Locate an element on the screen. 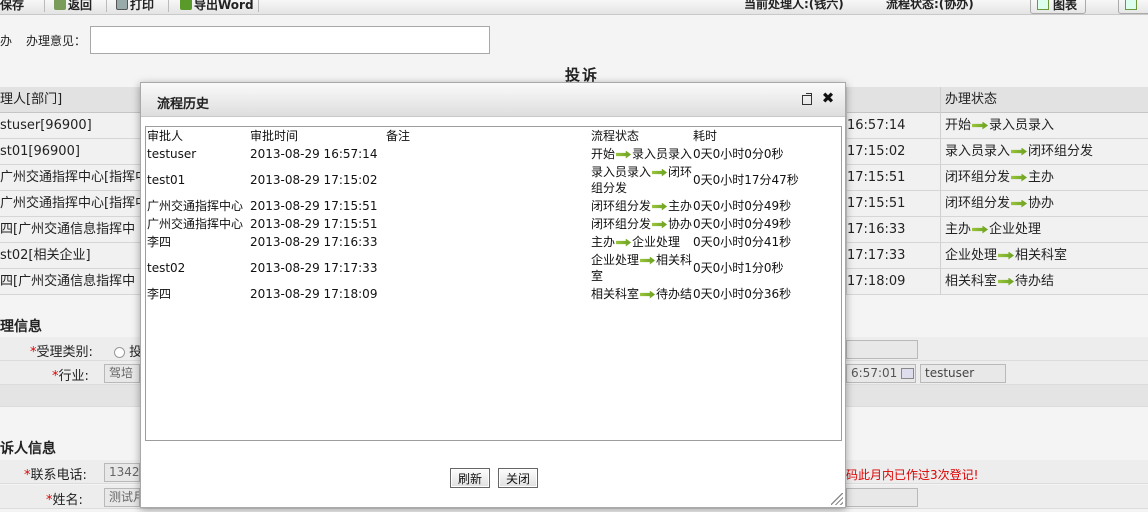 The height and width of the screenshot is (512, 1148). row-status: 相关科室 待办结 is located at coordinates (1044, 282).